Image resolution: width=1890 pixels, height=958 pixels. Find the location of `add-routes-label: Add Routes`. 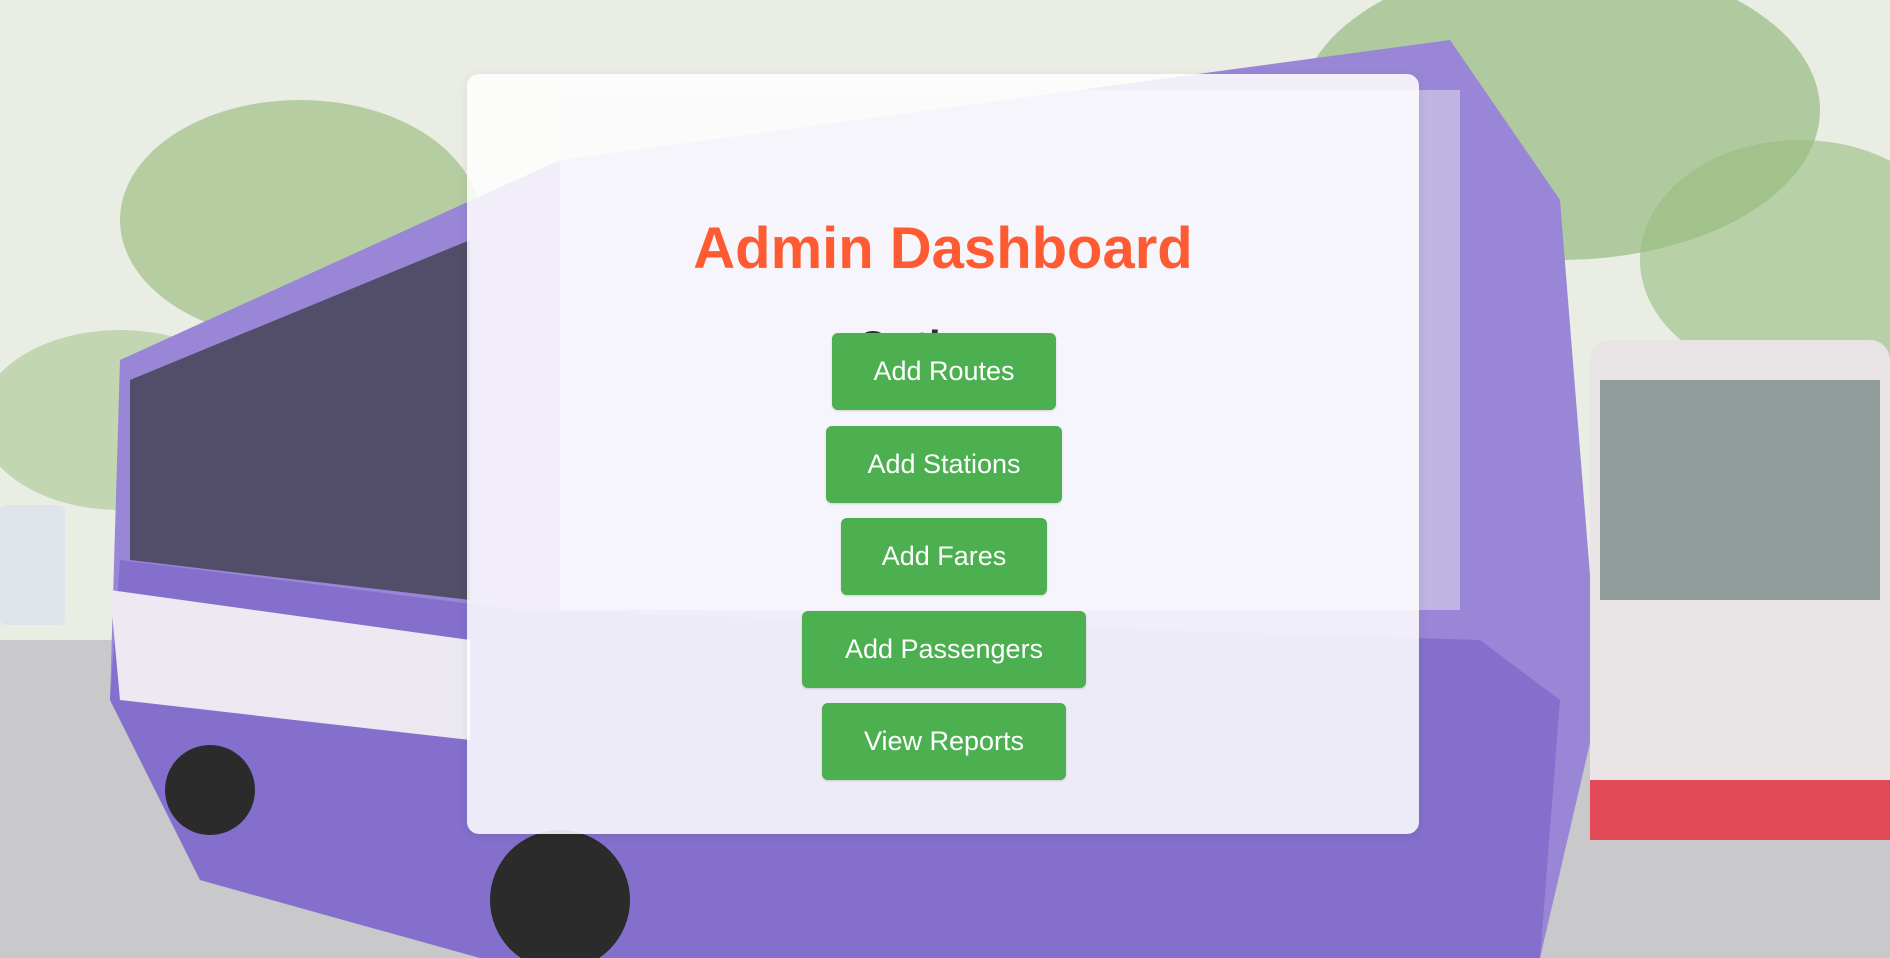

add-routes-label: Add Routes is located at coordinates (944, 371).